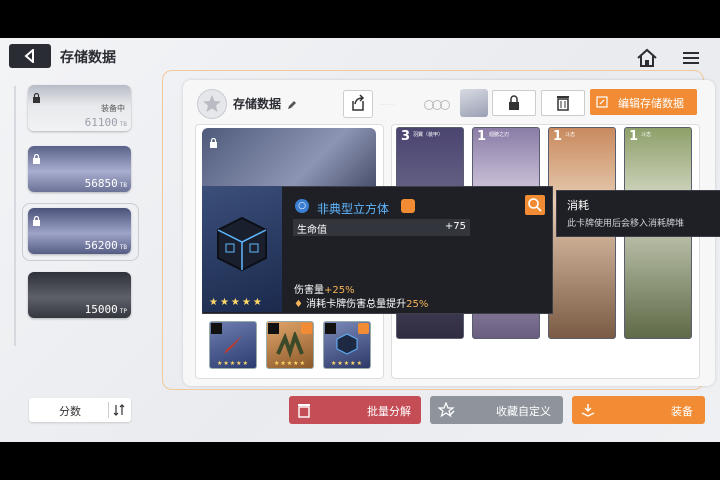 Image resolution: width=720 pixels, height=480 pixels. I want to click on blade-icon, so click(233, 344).